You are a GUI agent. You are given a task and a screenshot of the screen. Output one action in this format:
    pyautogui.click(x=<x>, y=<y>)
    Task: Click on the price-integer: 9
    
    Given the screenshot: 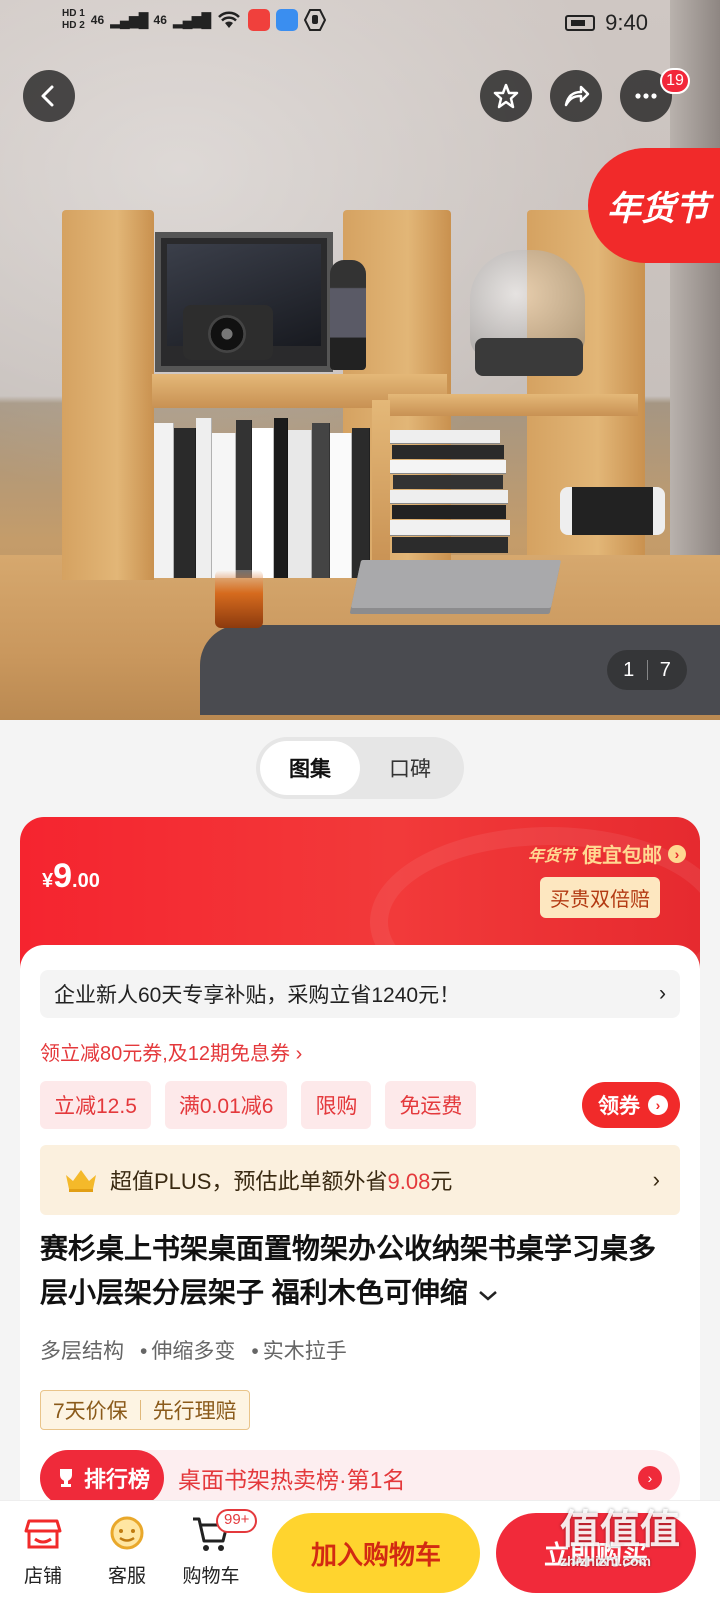 What is the action you would take?
    pyautogui.click(x=63, y=876)
    